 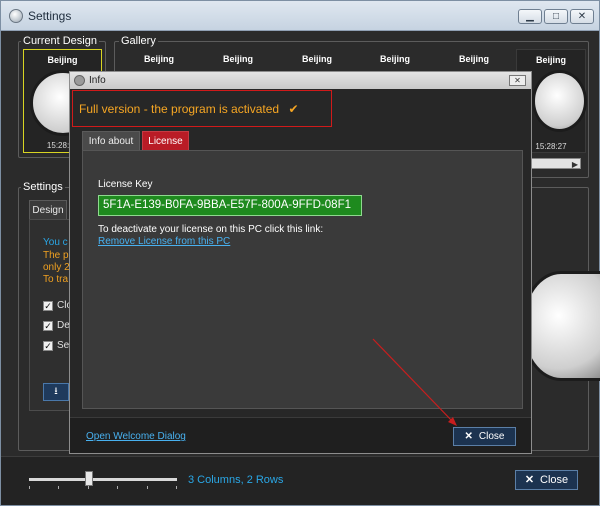 What do you see at coordinates (179, 109) in the screenshot?
I see `activation-status-text: Full version - the program is activated` at bounding box center [179, 109].